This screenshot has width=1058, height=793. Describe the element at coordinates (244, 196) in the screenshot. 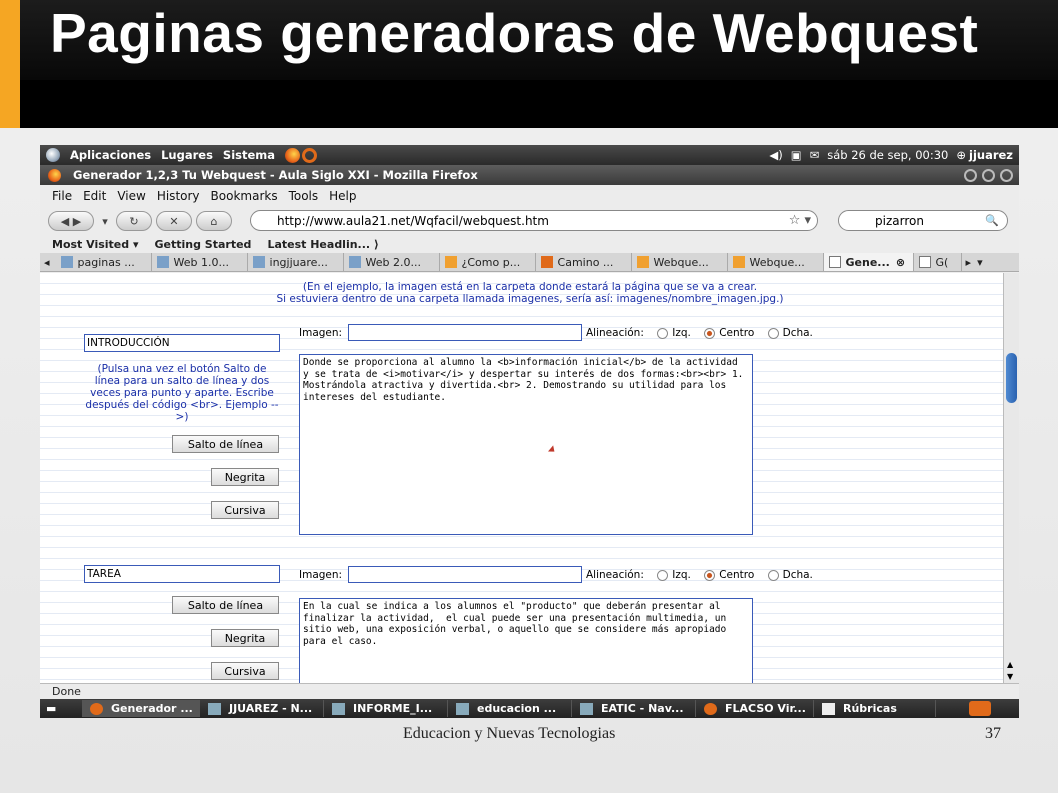

I see `menu-bookmarks: Bookmarks` at that location.